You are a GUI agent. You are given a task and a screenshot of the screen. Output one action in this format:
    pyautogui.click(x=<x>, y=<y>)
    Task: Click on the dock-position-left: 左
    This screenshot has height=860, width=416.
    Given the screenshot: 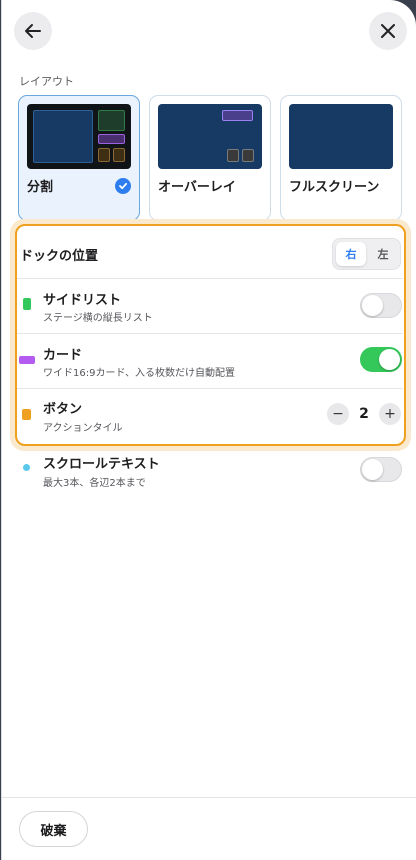 What is the action you would take?
    pyautogui.click(x=383, y=254)
    